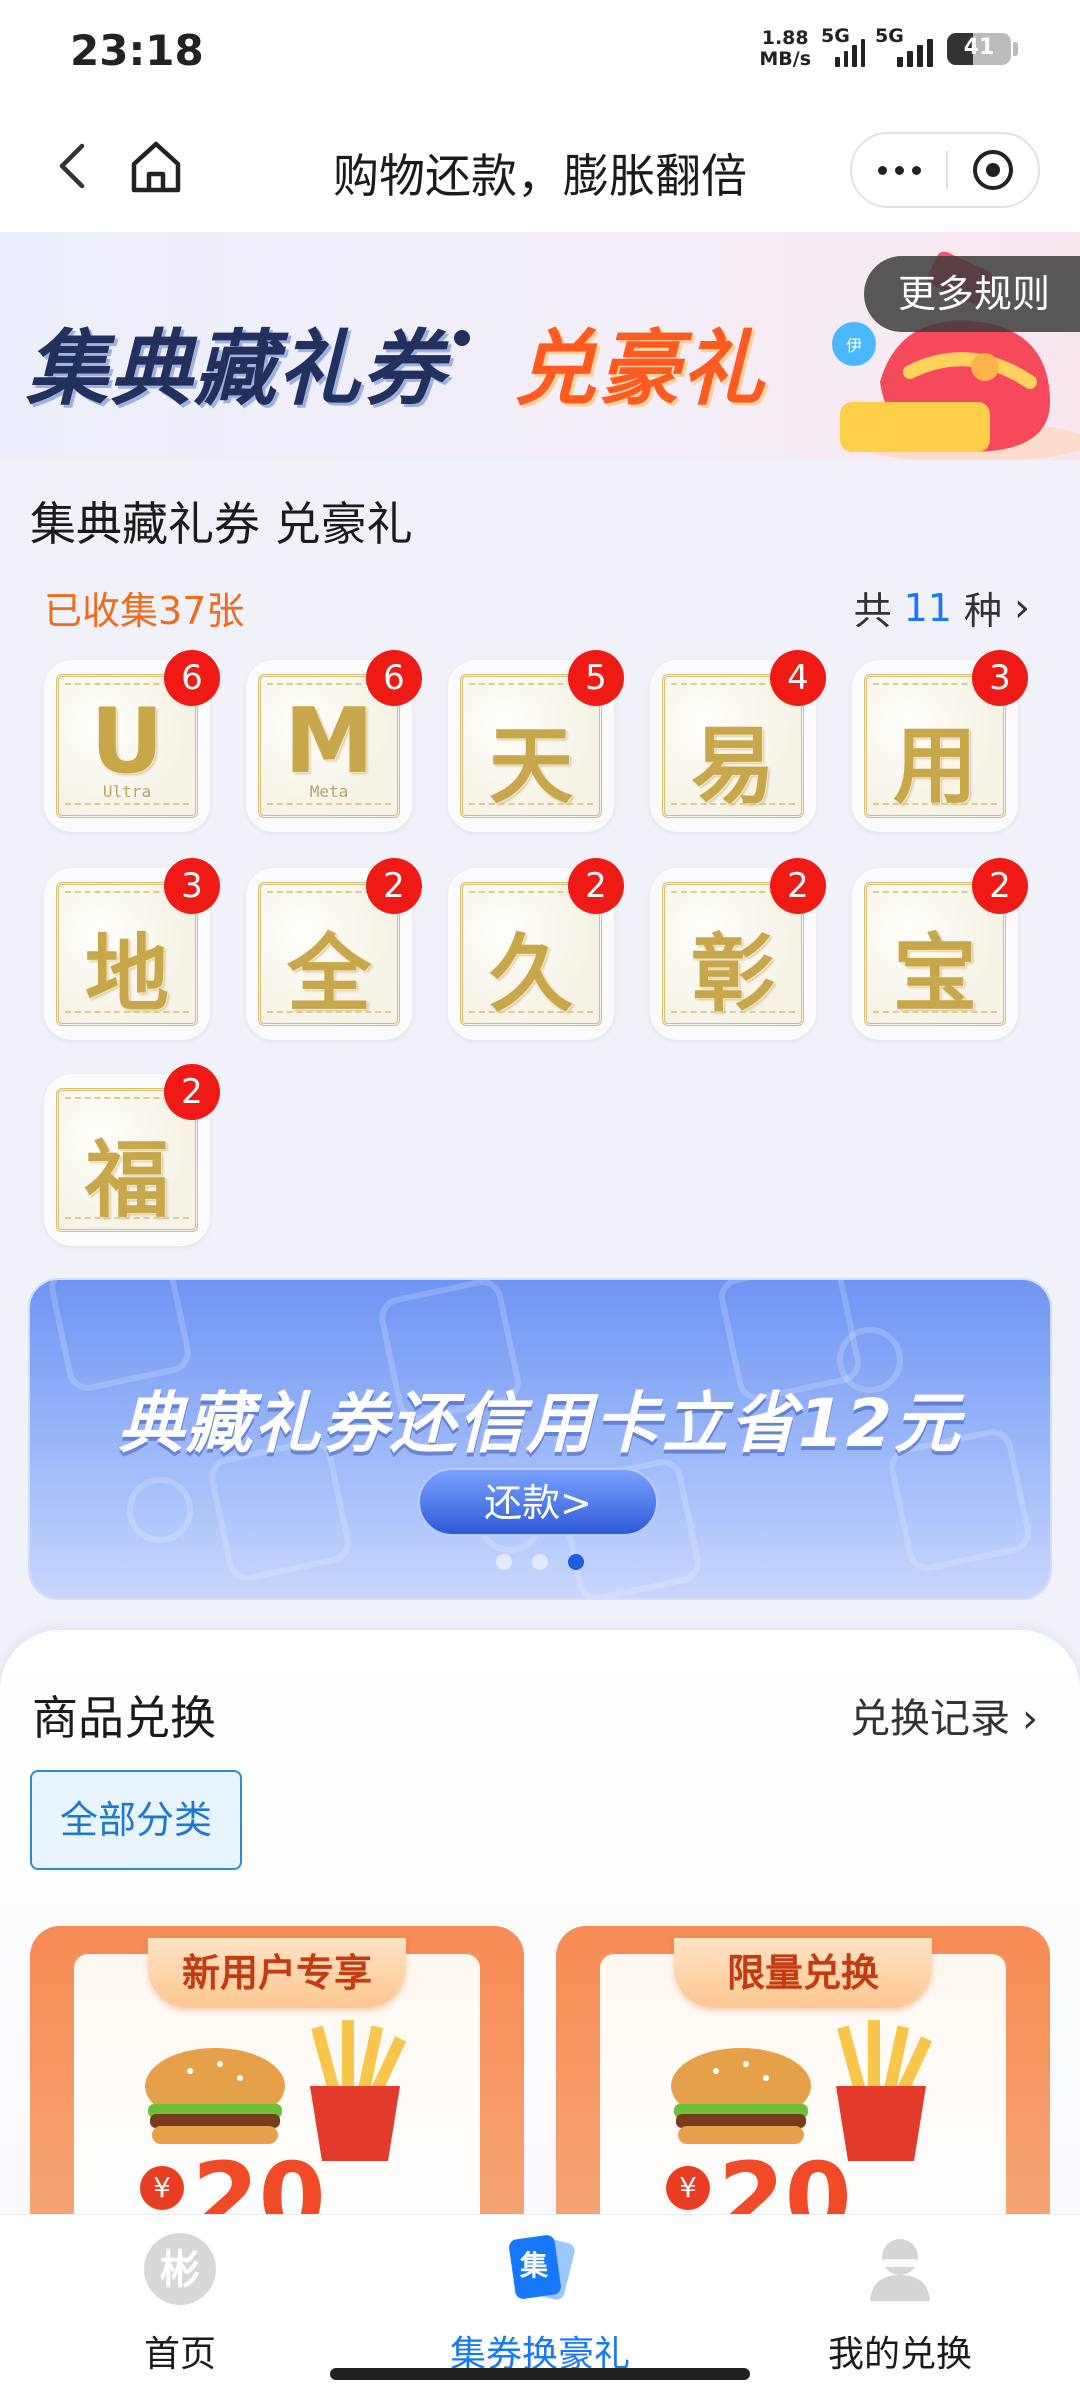  What do you see at coordinates (136, 1820) in the screenshot?
I see `category-filter-all: 全部分类` at bounding box center [136, 1820].